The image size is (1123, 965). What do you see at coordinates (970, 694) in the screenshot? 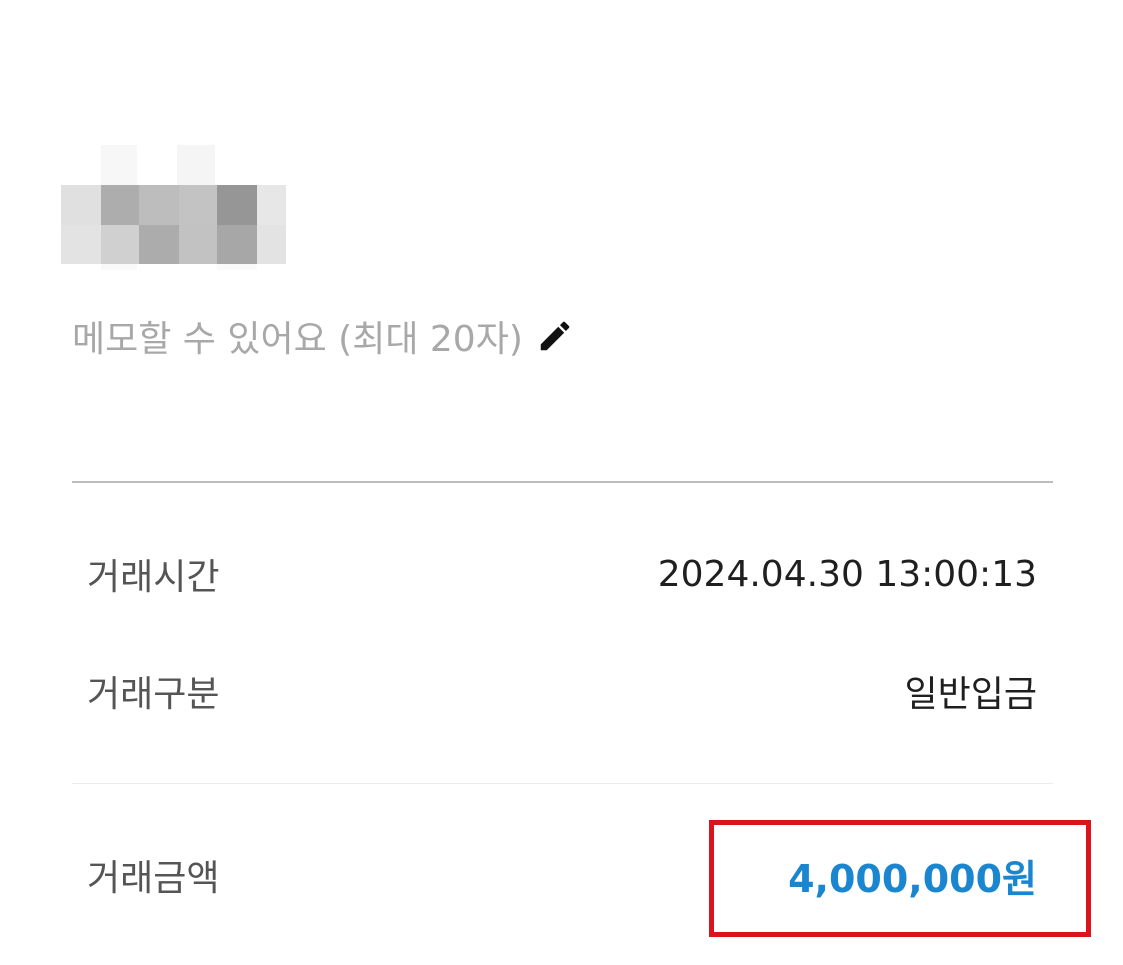
I see `type-value: 일반입금` at bounding box center [970, 694].